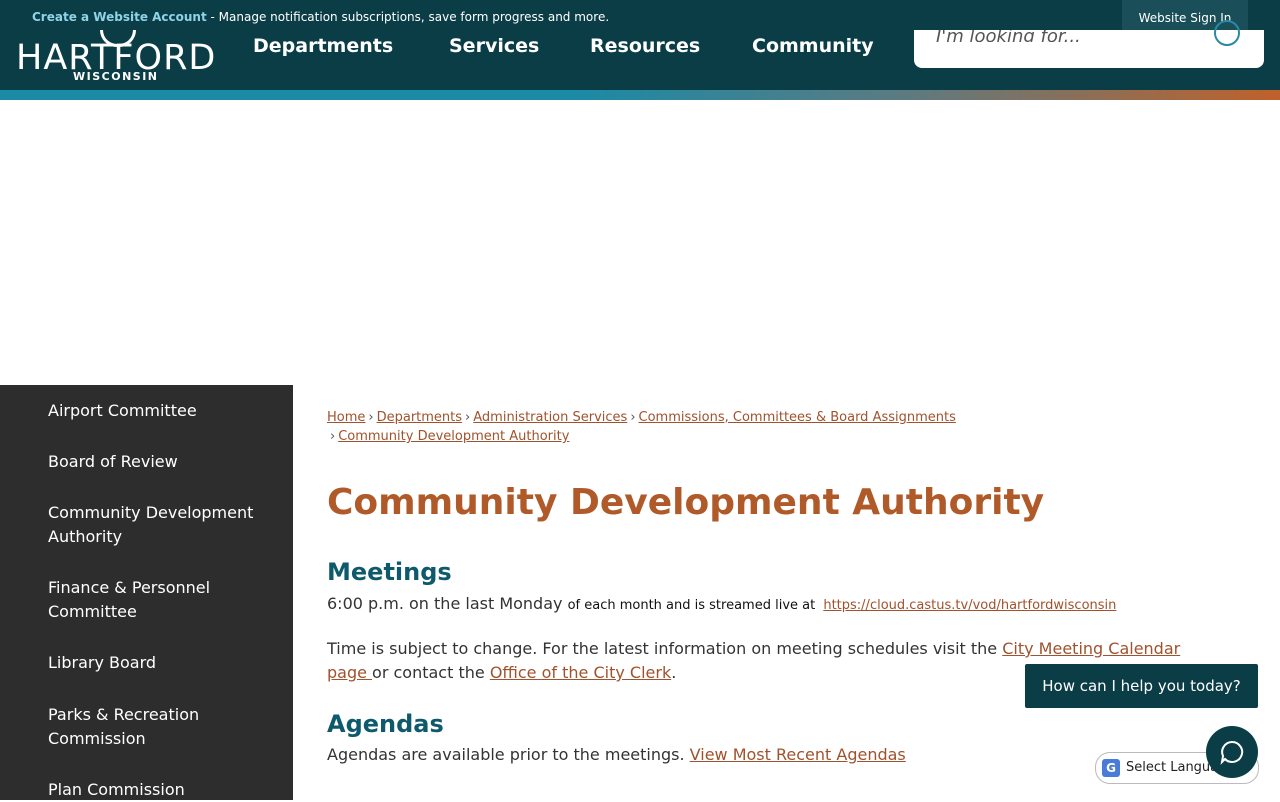 The width and height of the screenshot is (1280, 802). What do you see at coordinates (1066, 36) in the screenshot?
I see `search-input` at bounding box center [1066, 36].